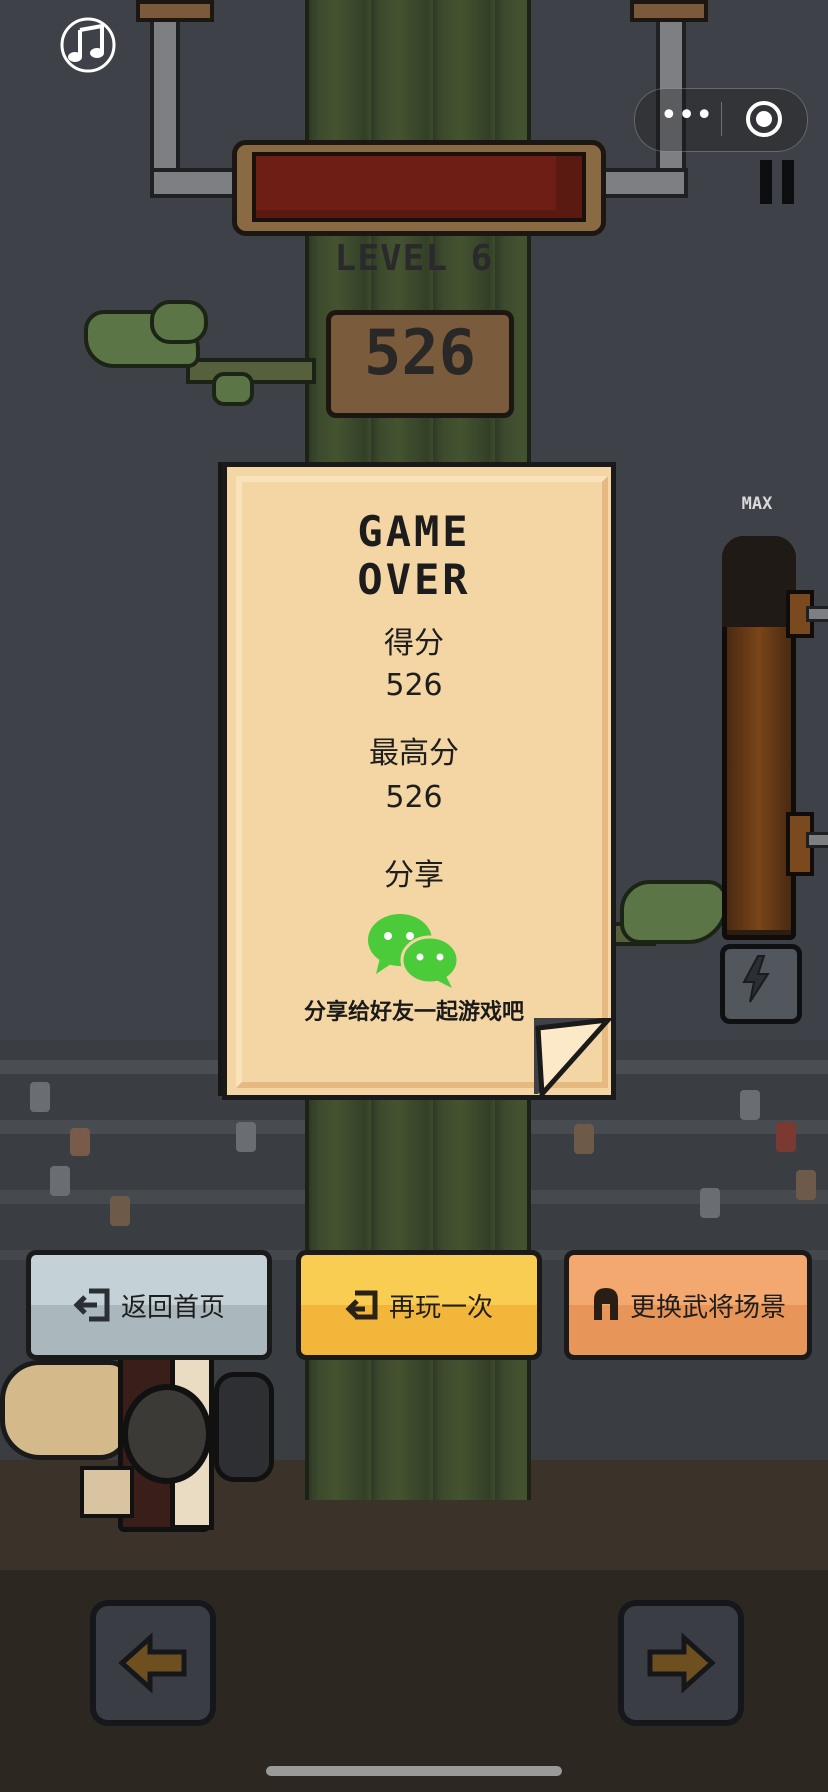  What do you see at coordinates (605, 1304) in the screenshot?
I see `helmet-icon` at bounding box center [605, 1304].